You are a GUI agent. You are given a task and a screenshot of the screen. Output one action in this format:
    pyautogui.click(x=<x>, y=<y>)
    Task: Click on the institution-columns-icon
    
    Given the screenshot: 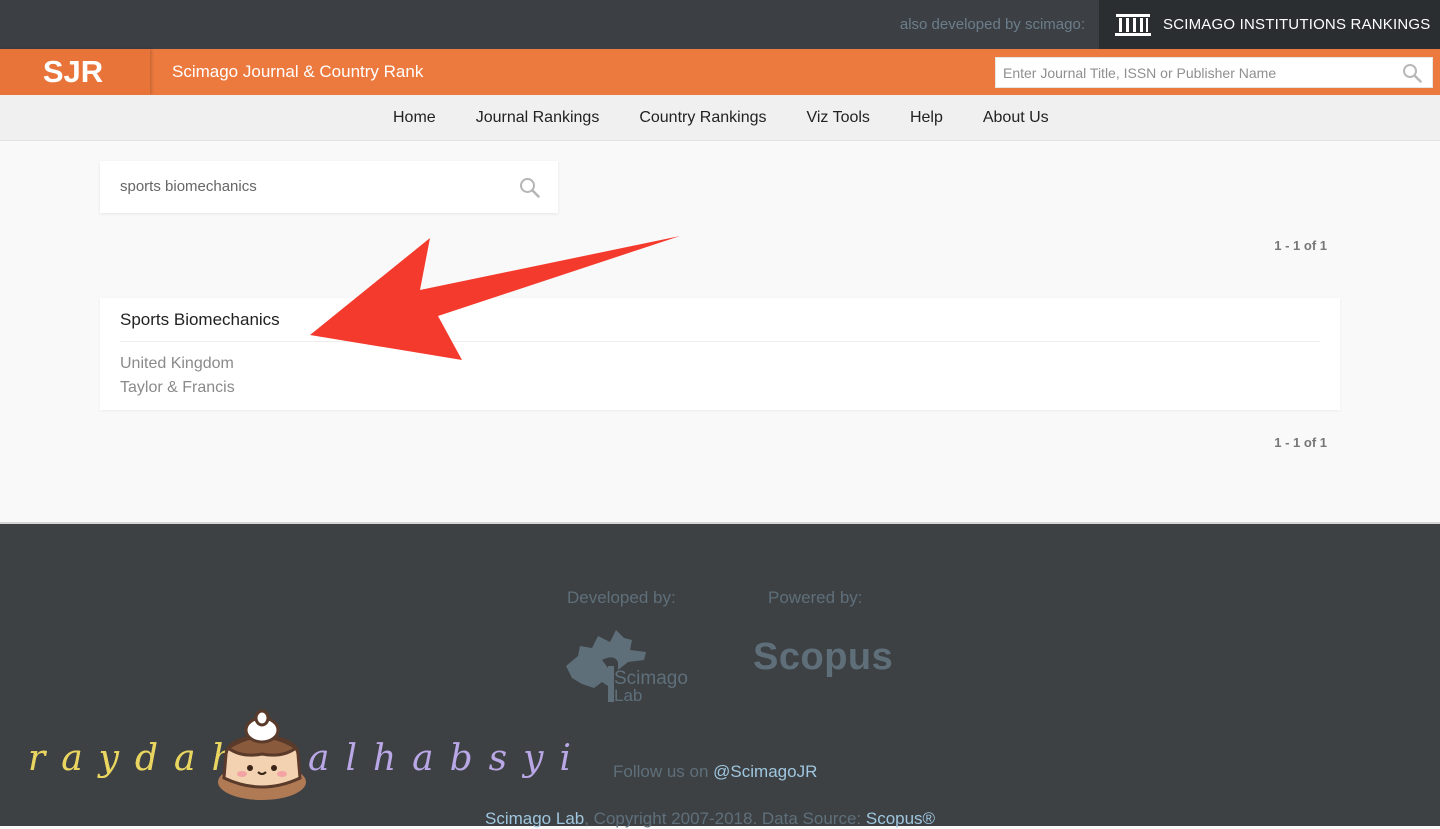 What is the action you would take?
    pyautogui.click(x=1133, y=24)
    